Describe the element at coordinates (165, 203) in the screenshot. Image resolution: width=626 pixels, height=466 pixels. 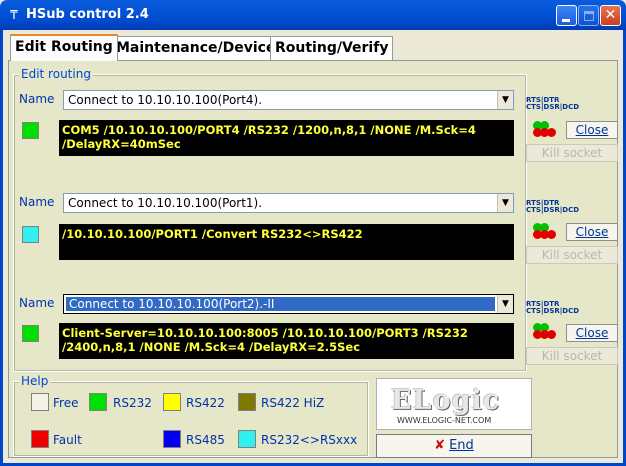
I see `route-2-name-value: Connect to 10.10.10.100(Port1).` at that location.